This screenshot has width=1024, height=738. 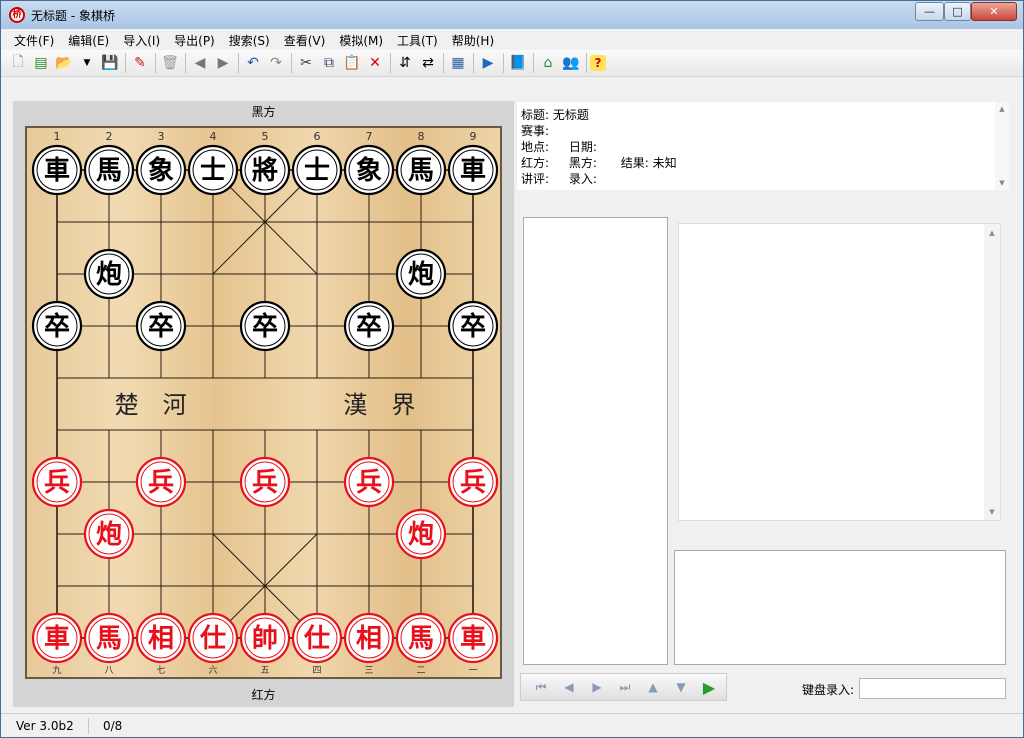 I want to click on paste-icon: 📋, so click(x=352, y=63).